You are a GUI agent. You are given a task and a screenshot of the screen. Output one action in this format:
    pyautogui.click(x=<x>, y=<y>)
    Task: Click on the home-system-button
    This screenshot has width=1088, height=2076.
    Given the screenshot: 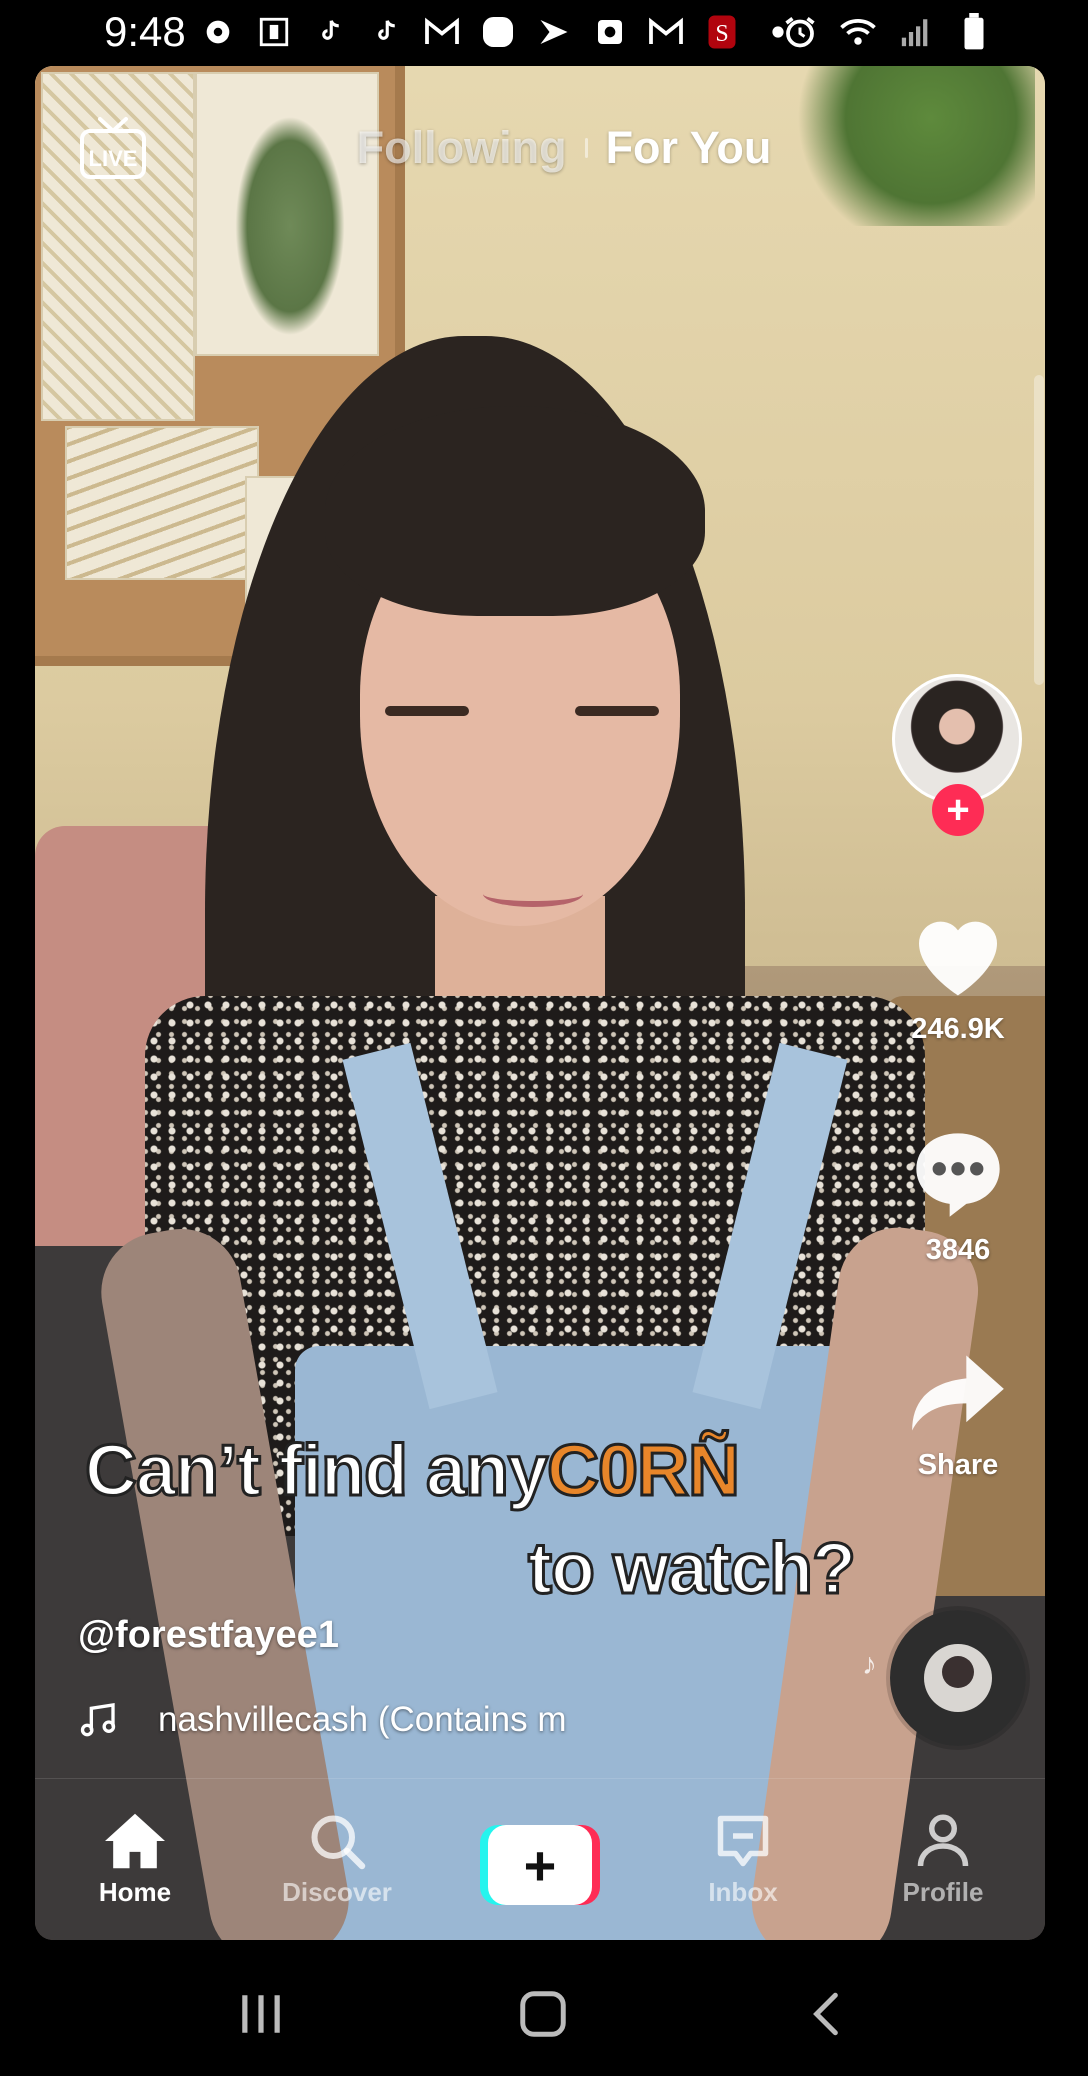 What is the action you would take?
    pyautogui.click(x=543, y=2014)
    